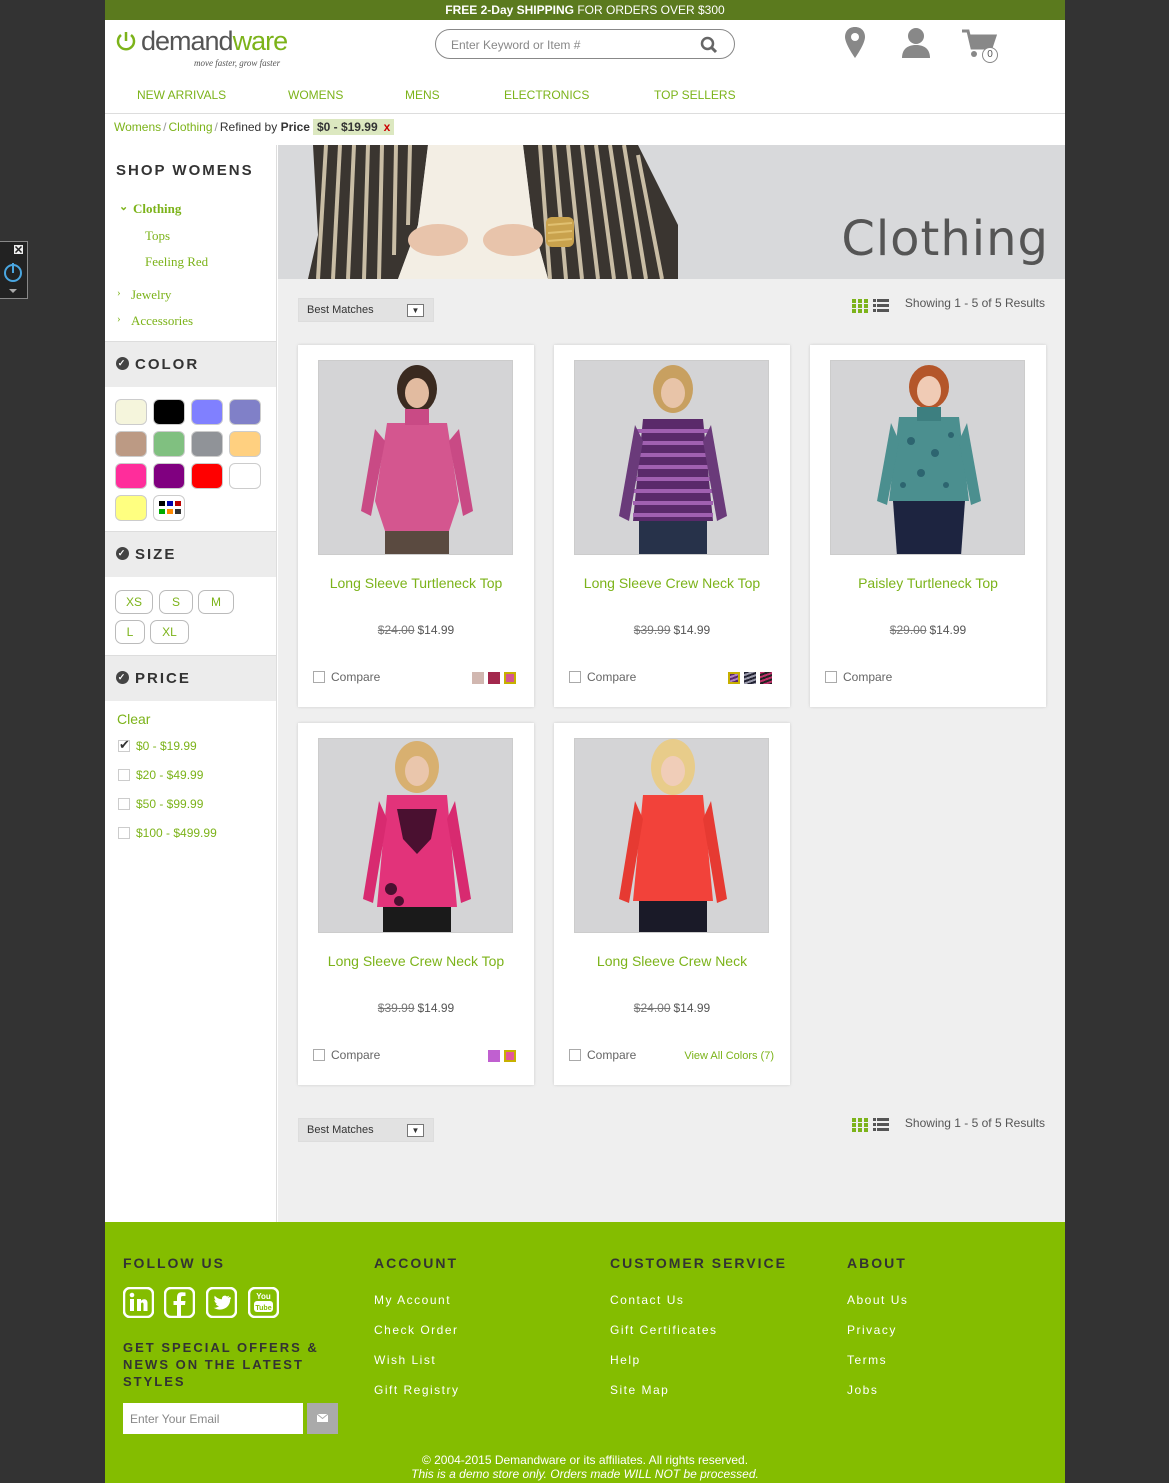 The width and height of the screenshot is (1169, 1483). Describe the element at coordinates (190, 127) in the screenshot. I see `breadcrumb-clothing: Clothing` at that location.